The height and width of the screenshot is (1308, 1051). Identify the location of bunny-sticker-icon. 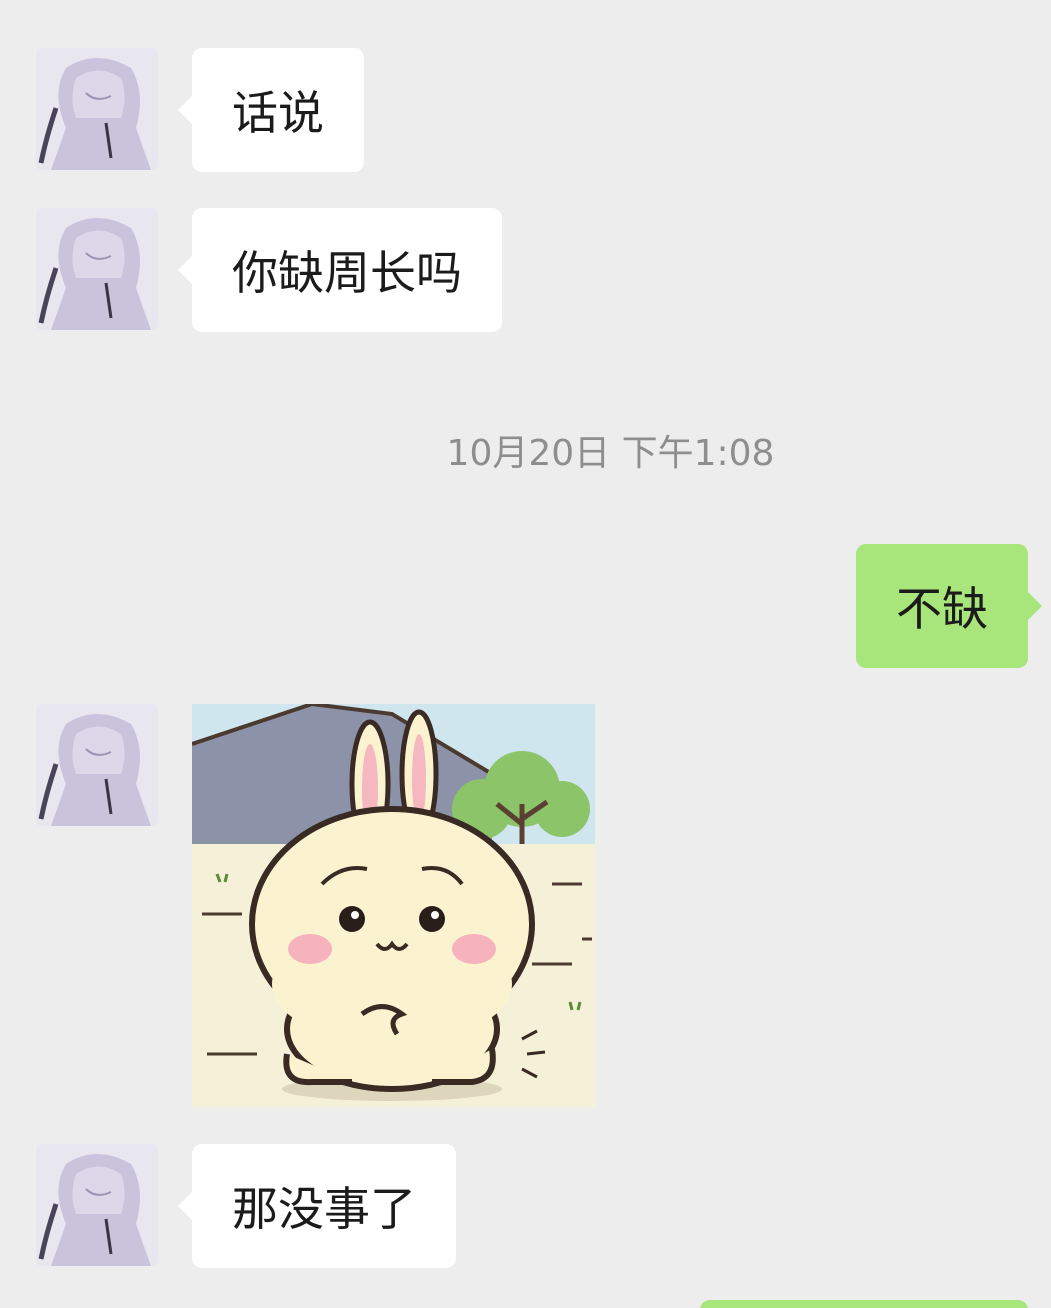
(393, 905).